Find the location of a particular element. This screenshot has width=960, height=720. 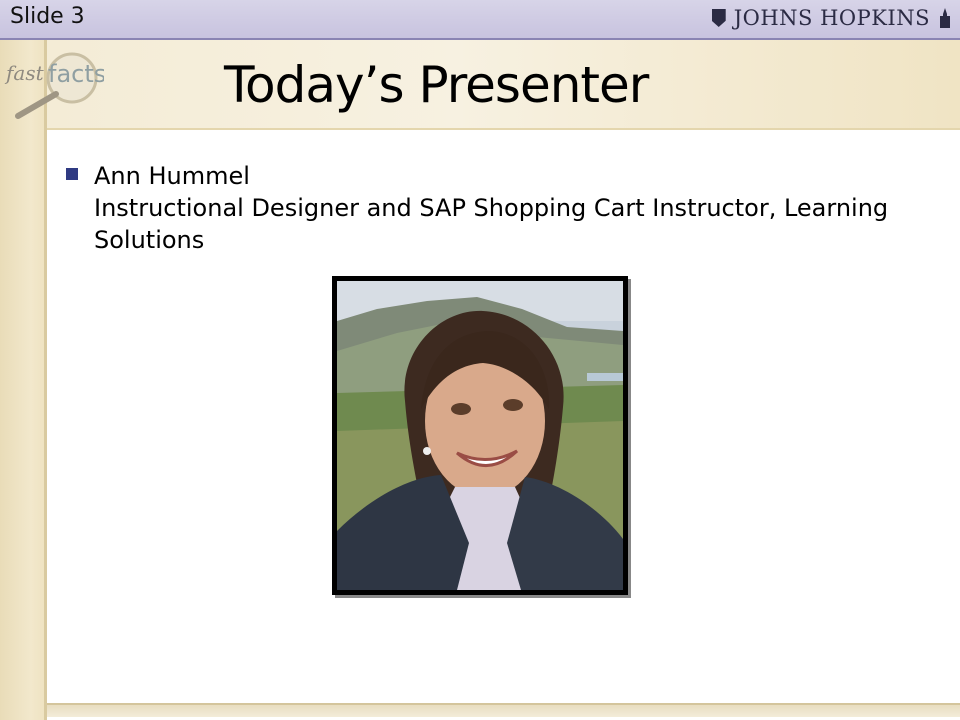

johns-hopkins-logo: JOHNS HOPKINS is located at coordinates (831, 18).